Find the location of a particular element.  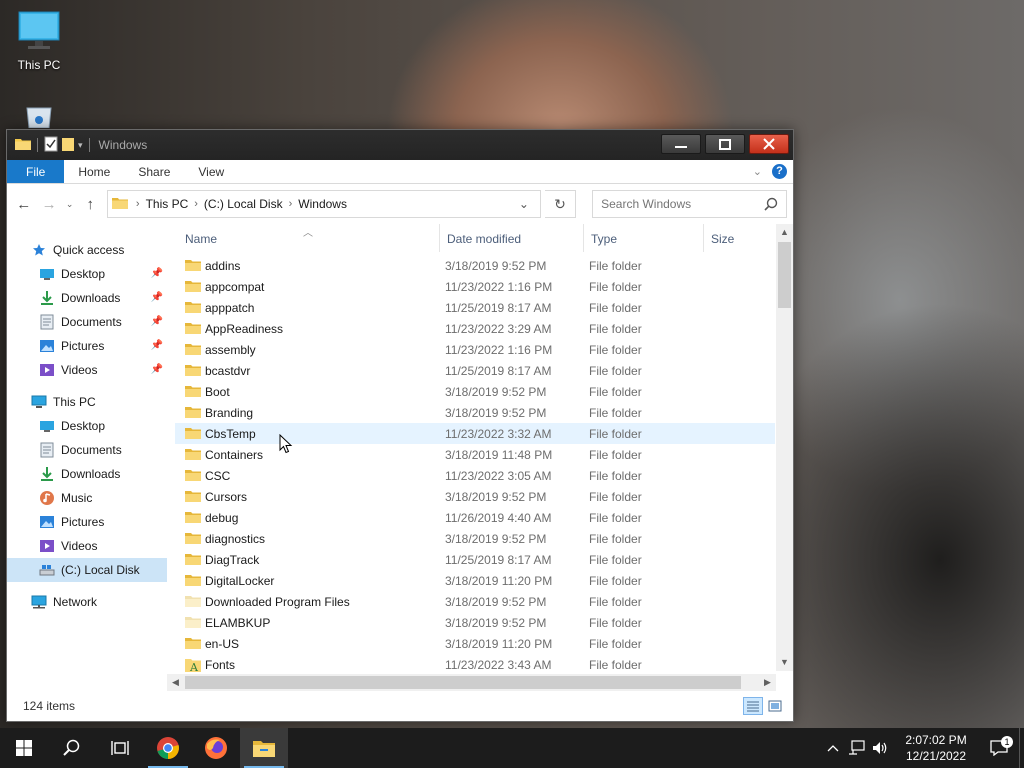

back-arrow-icon: ← is located at coordinates (24, 204).